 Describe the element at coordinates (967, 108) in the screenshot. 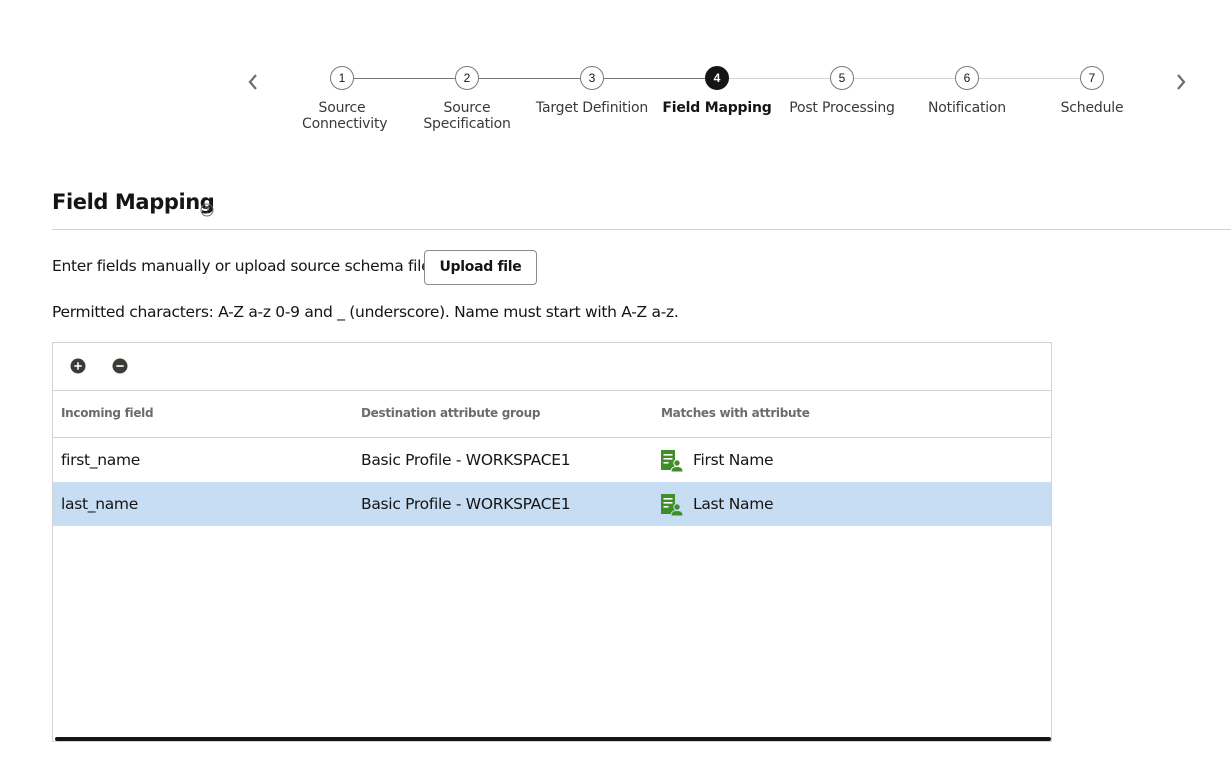

I see `step-label: Notification` at that location.